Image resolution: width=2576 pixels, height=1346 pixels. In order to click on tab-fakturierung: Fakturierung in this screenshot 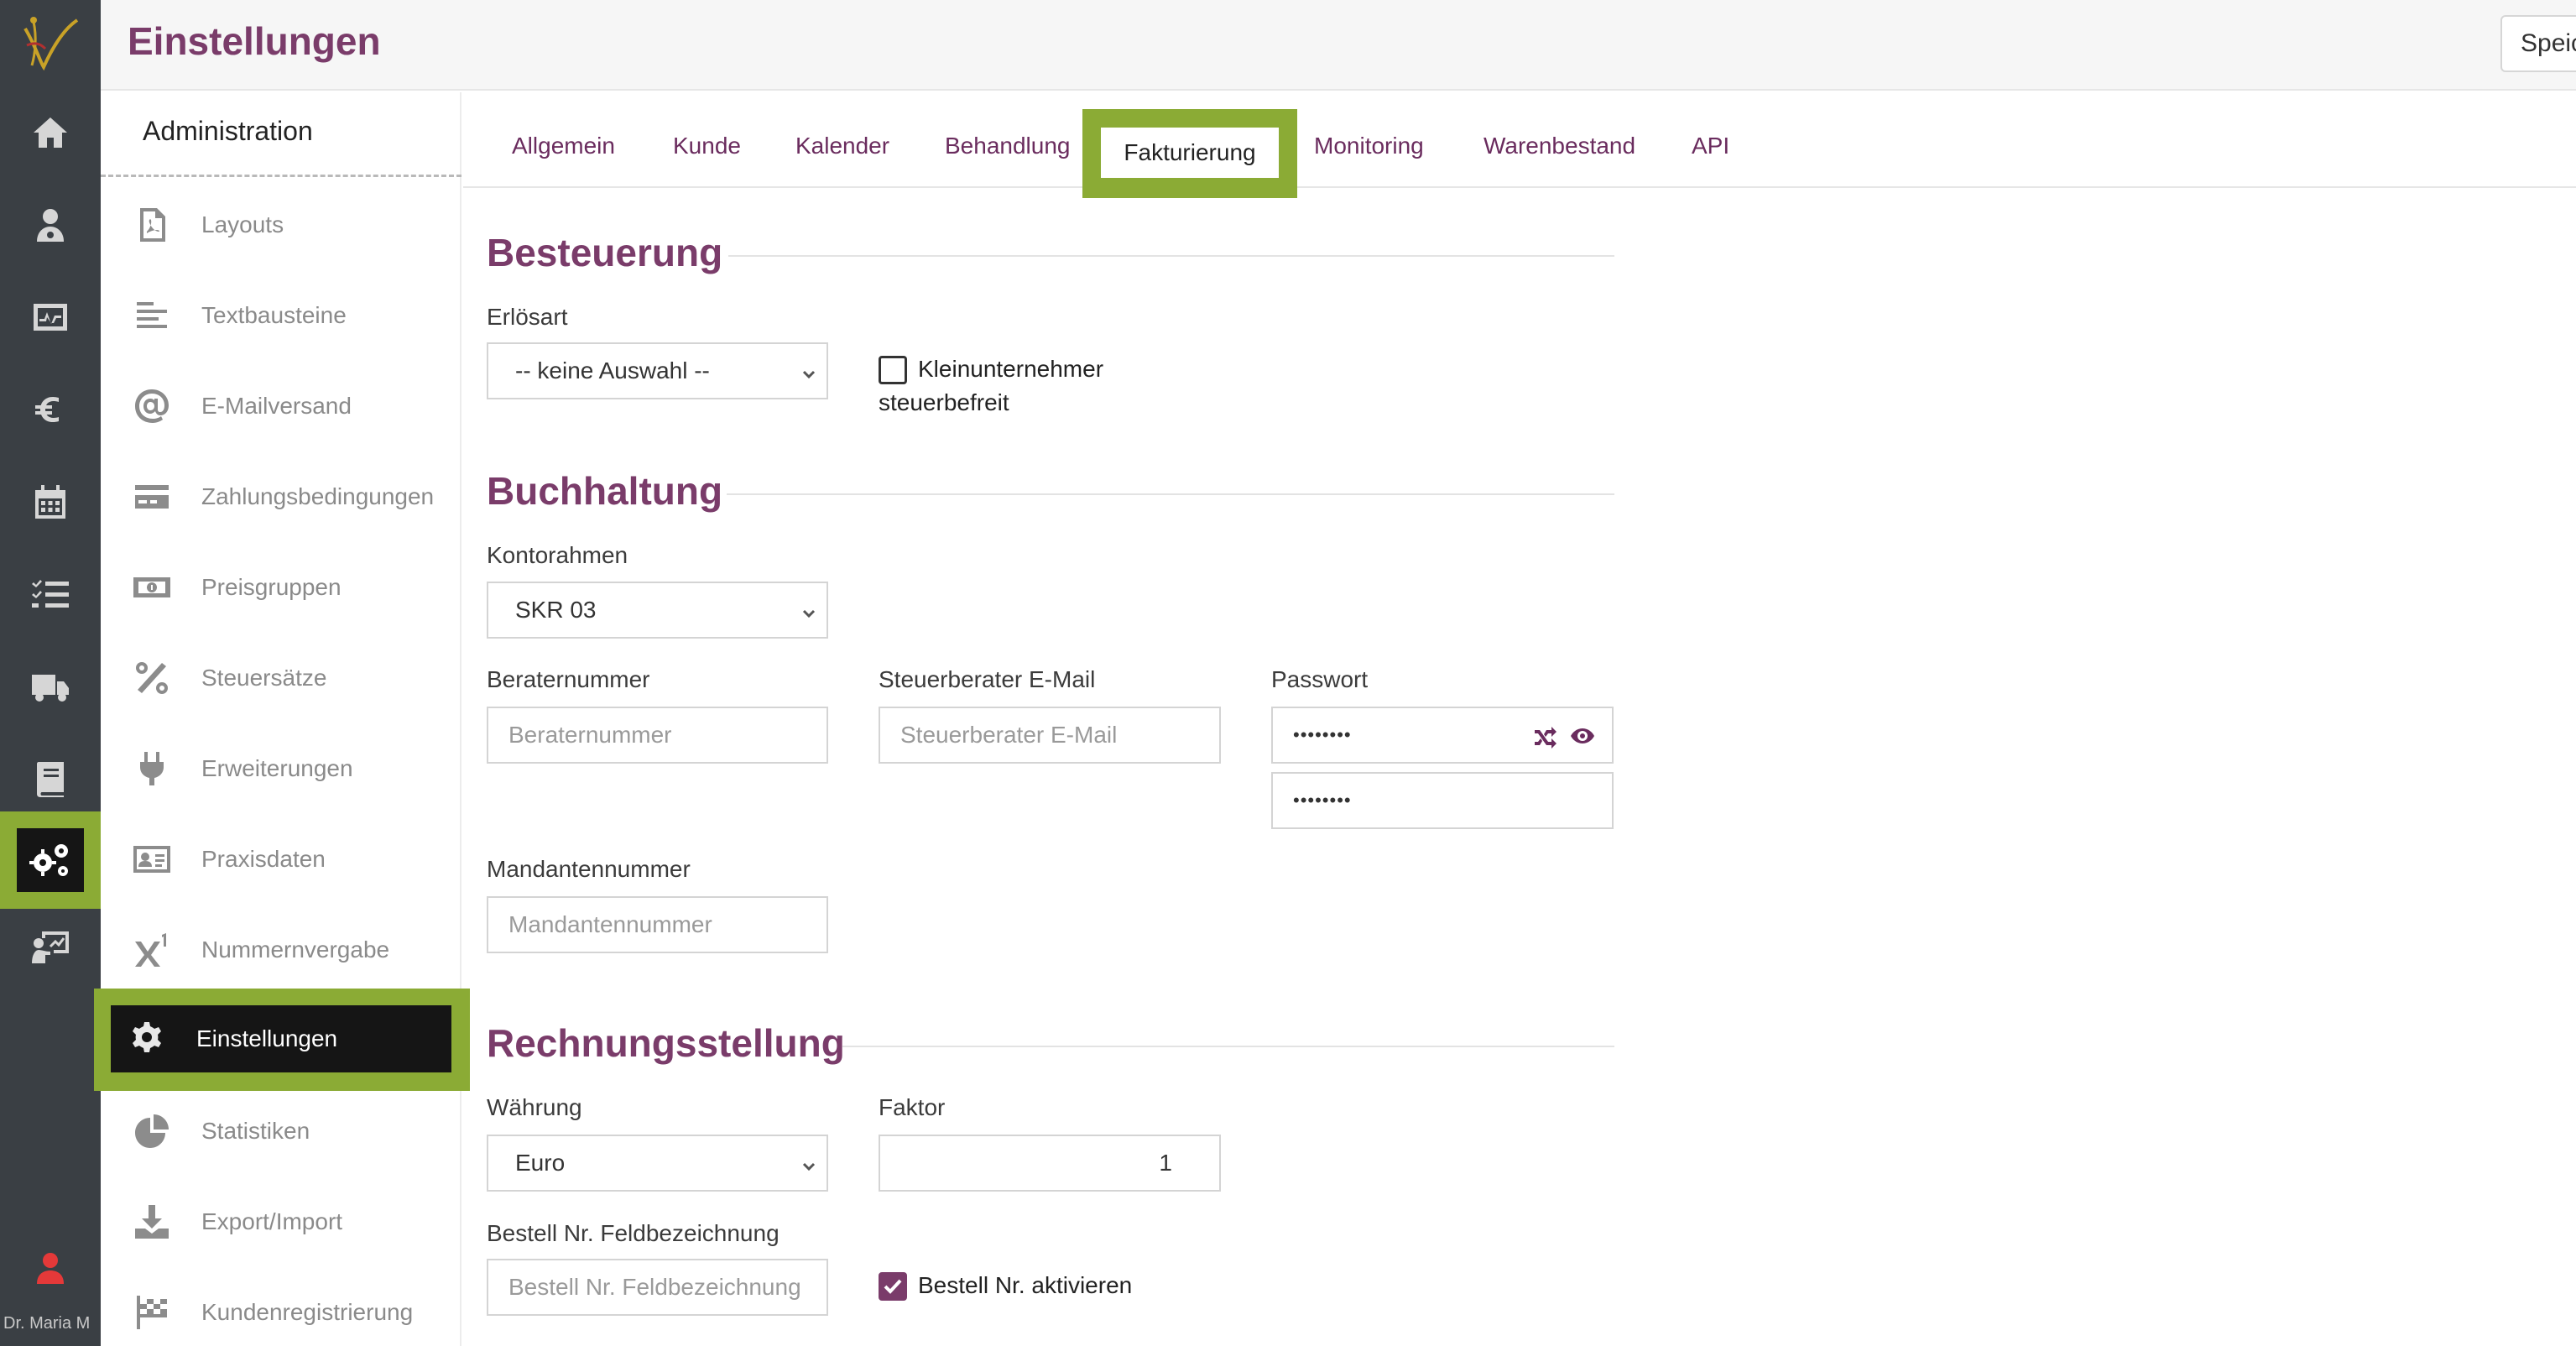, I will do `click(1190, 153)`.